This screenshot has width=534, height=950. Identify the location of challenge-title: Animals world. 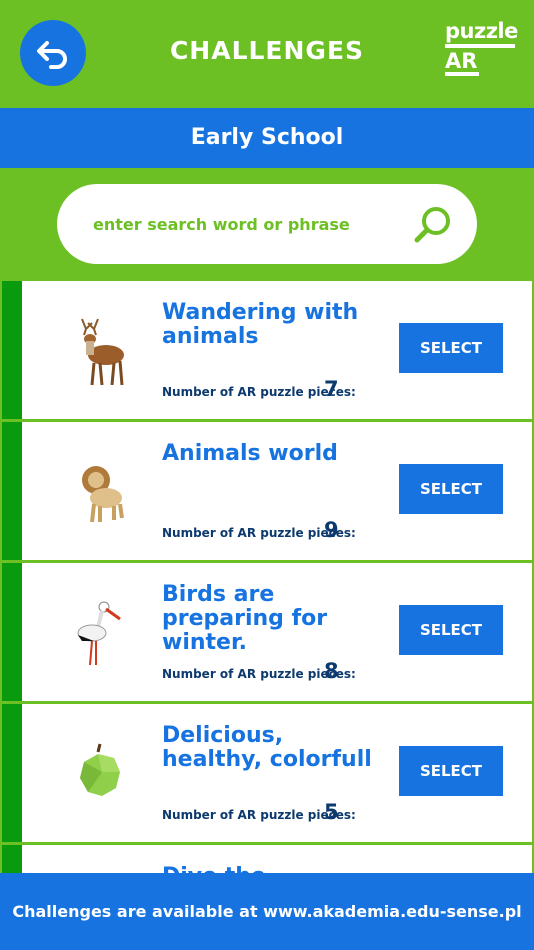
(250, 453).